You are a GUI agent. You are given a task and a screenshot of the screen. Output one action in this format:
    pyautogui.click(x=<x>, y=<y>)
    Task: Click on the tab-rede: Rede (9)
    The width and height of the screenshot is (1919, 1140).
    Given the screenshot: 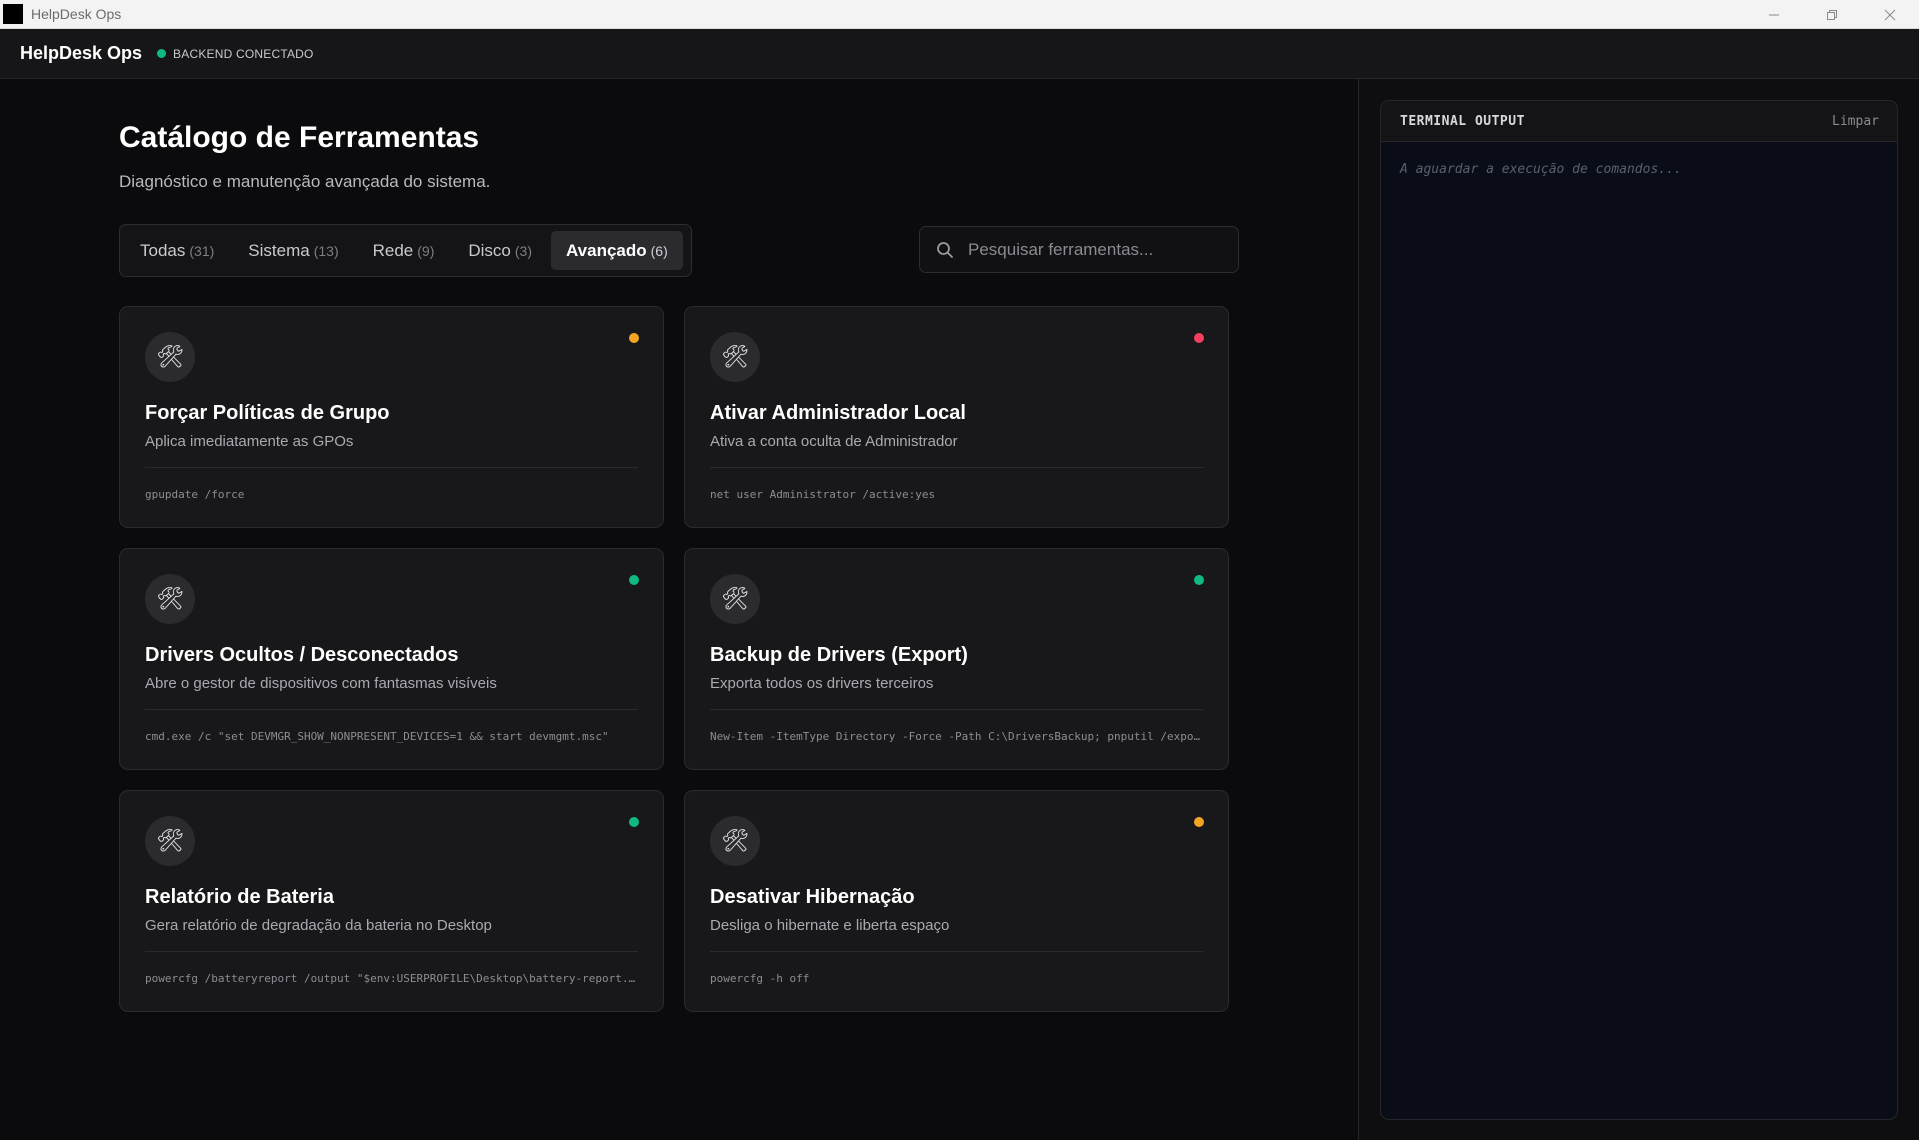 What is the action you would take?
    pyautogui.click(x=404, y=250)
    